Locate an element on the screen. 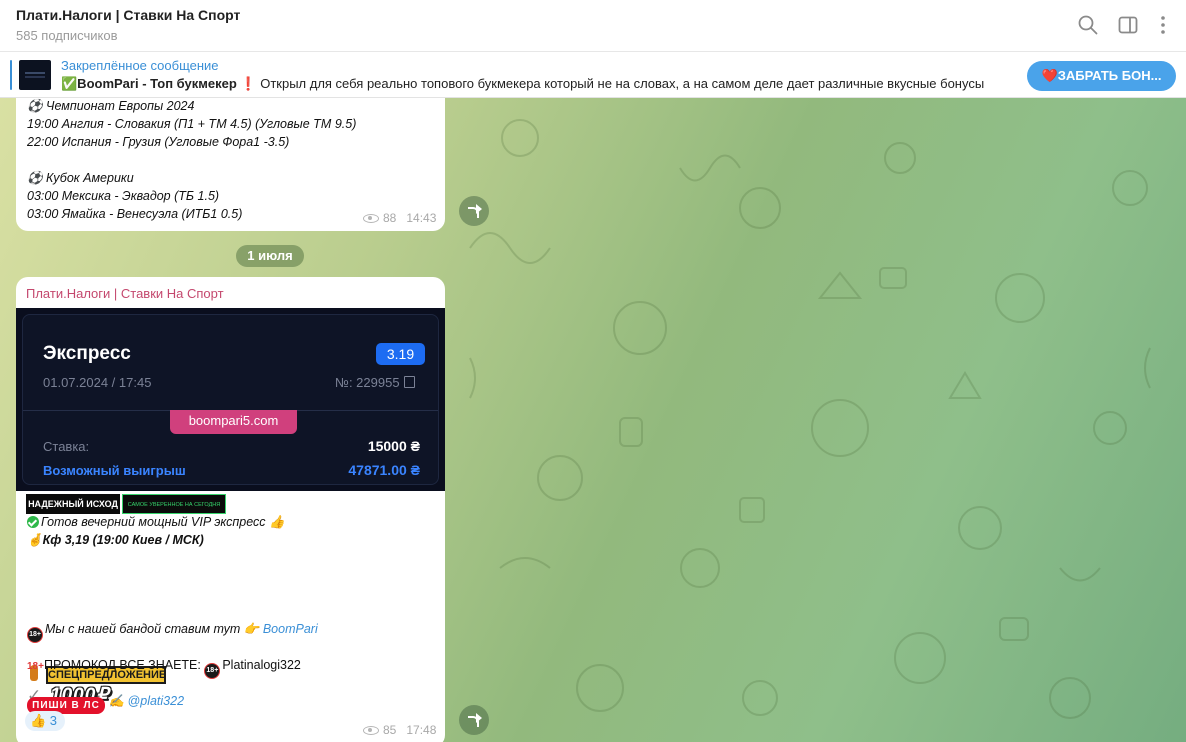  reaction-thumbs-up: 👍 3 is located at coordinates (45, 721).